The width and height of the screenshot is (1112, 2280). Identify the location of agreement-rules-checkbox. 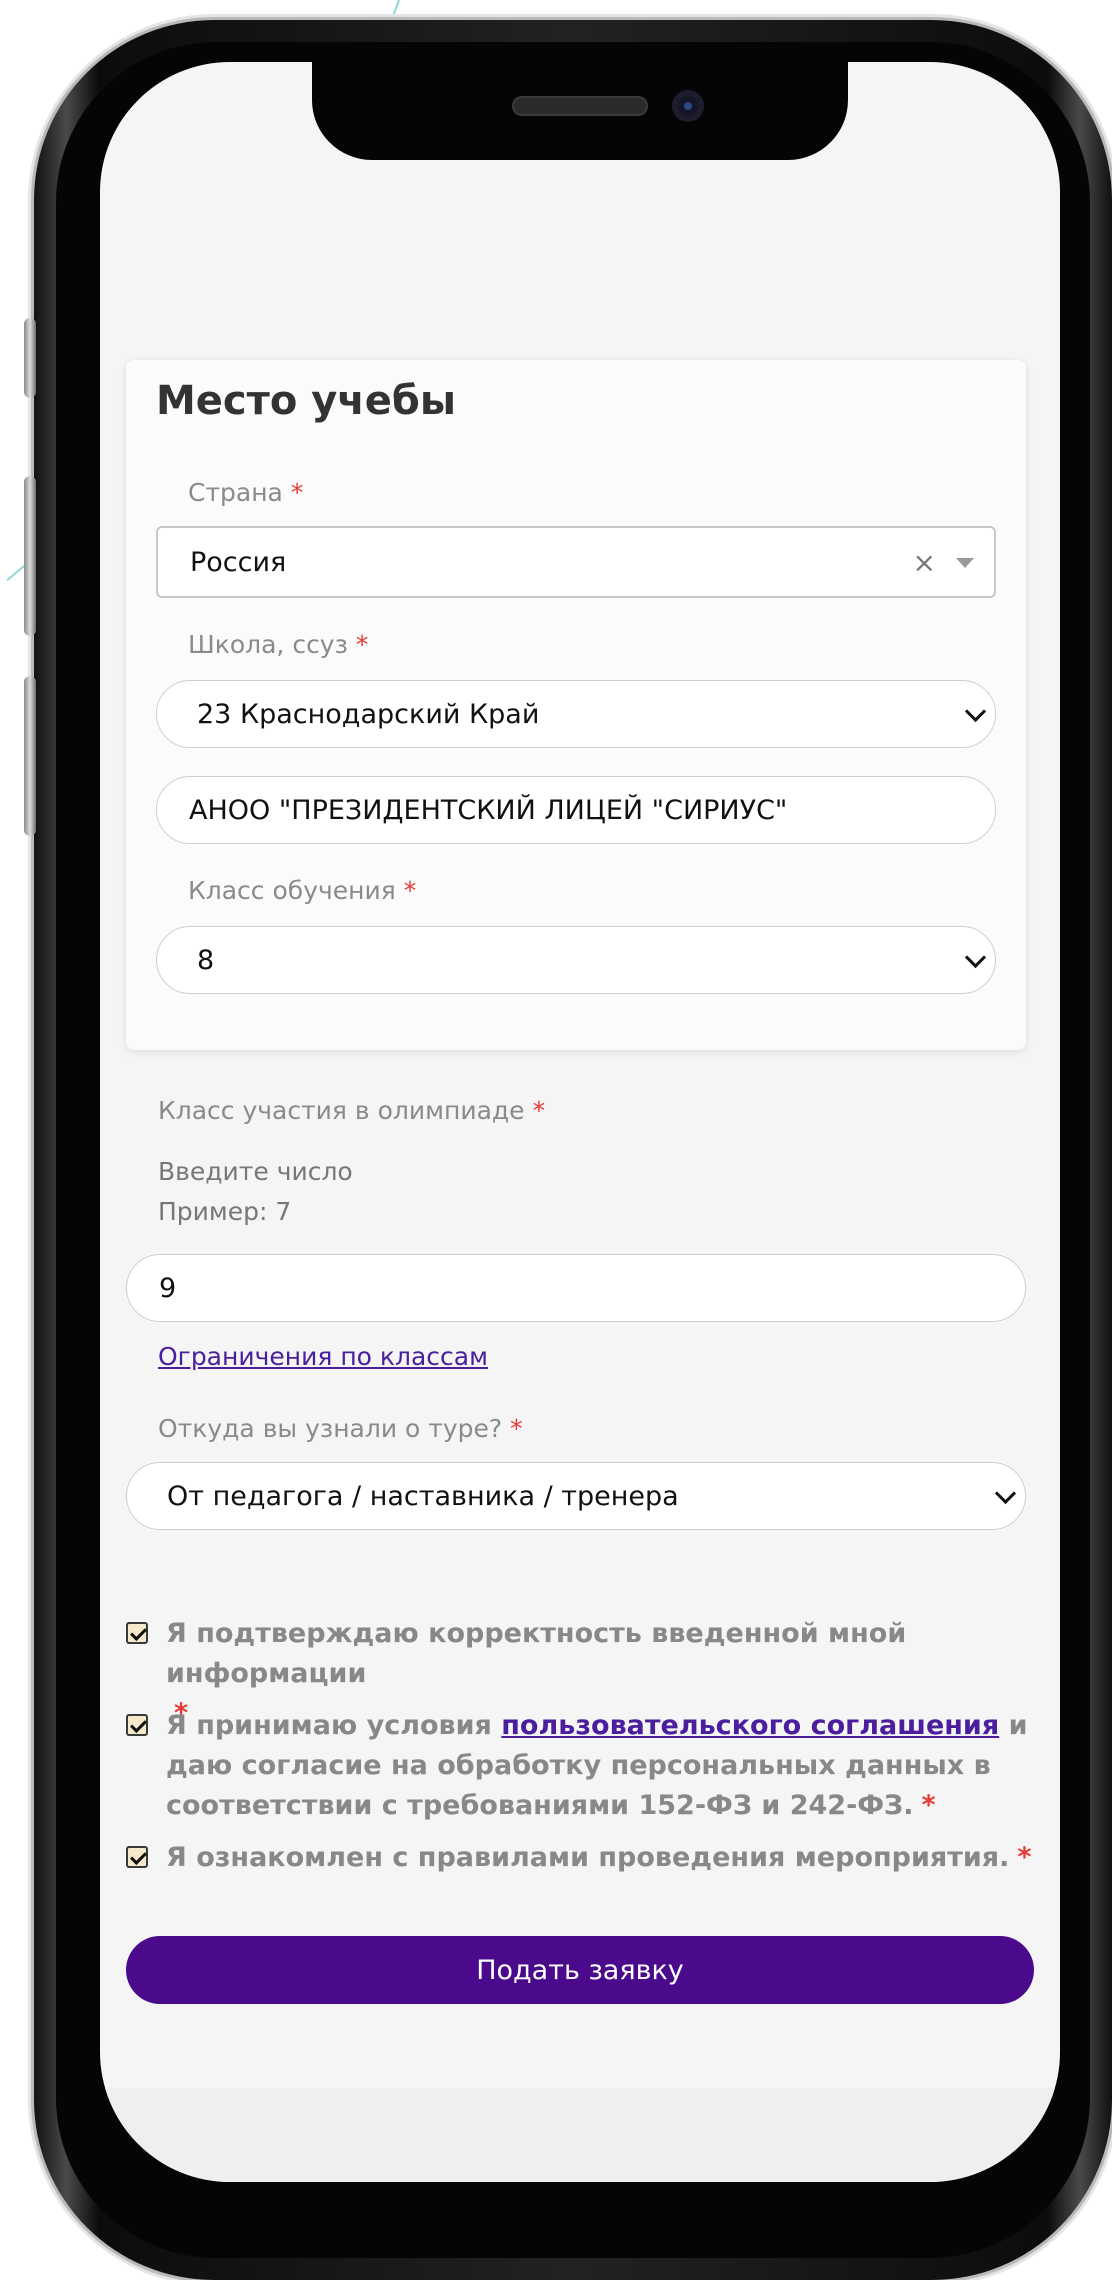
(137, 1857).